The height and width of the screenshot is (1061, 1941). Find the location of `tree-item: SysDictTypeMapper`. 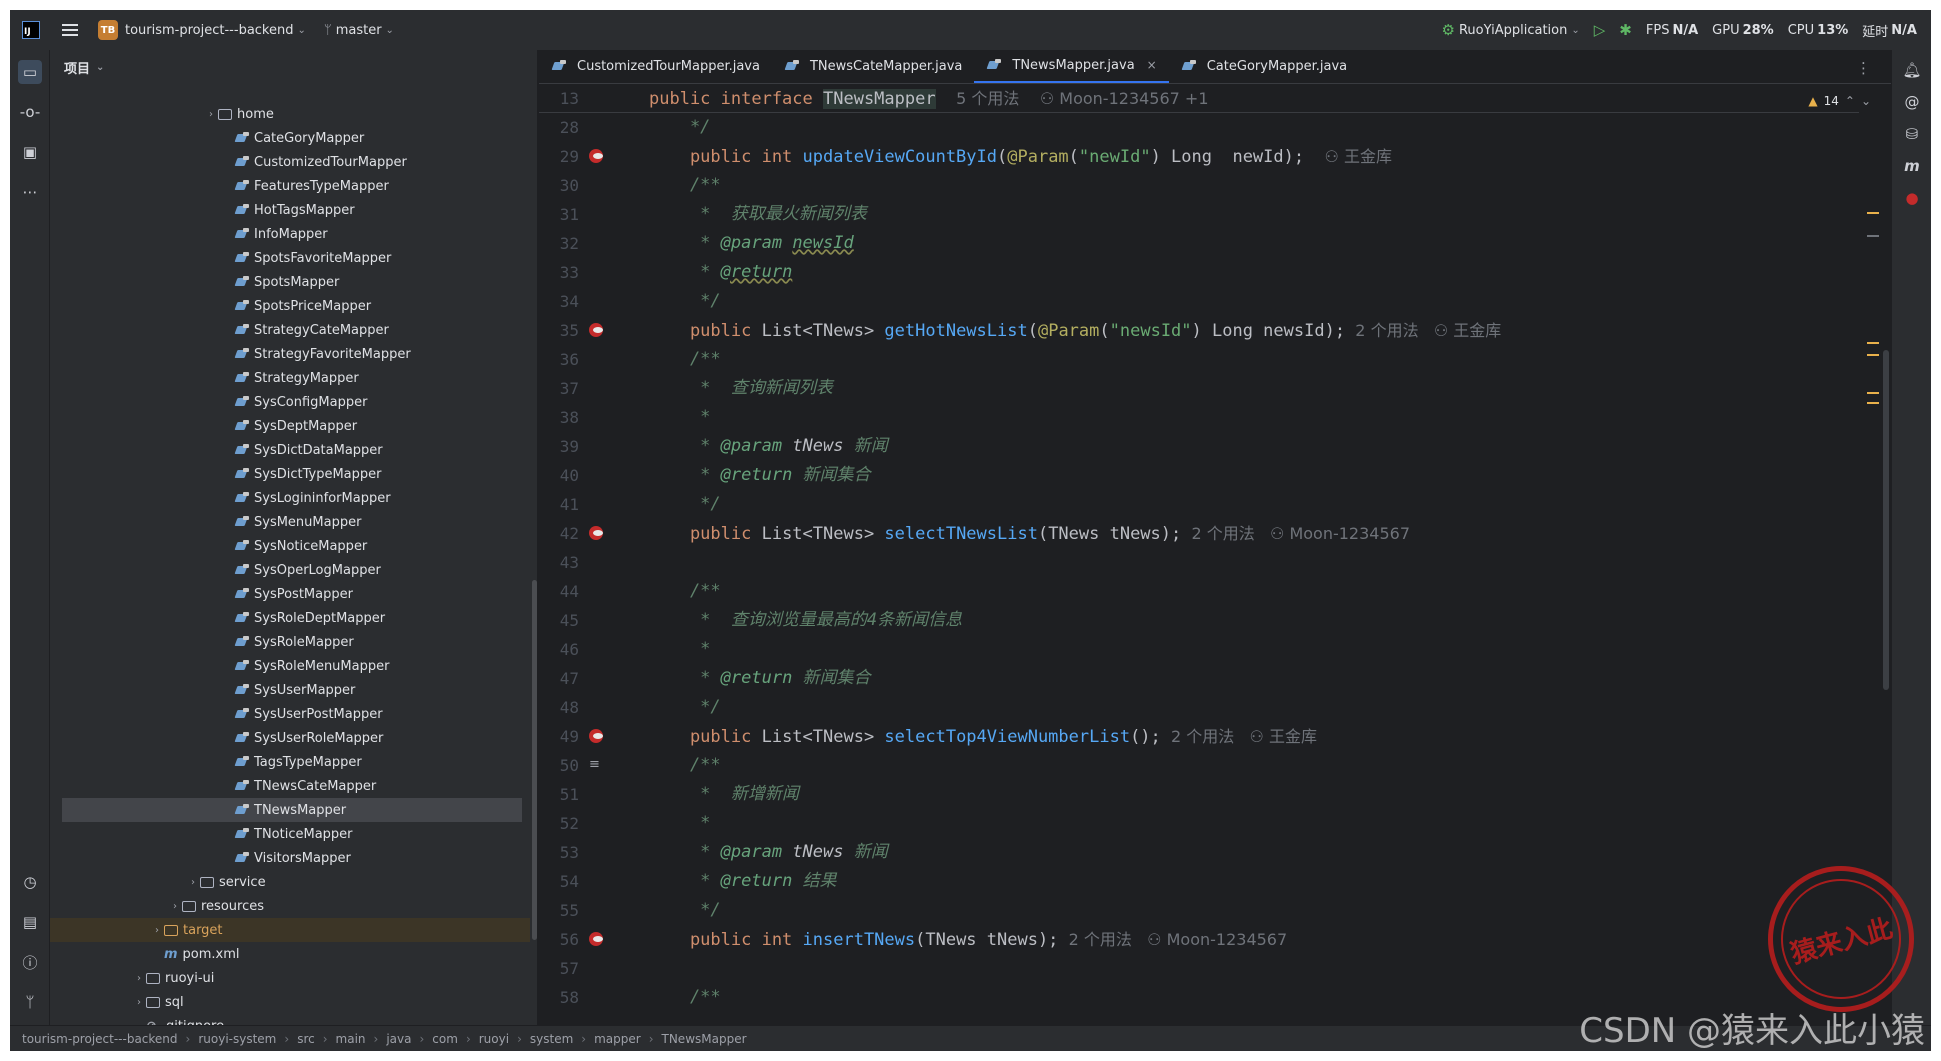

tree-item: SysDictTypeMapper is located at coordinates (290, 474).